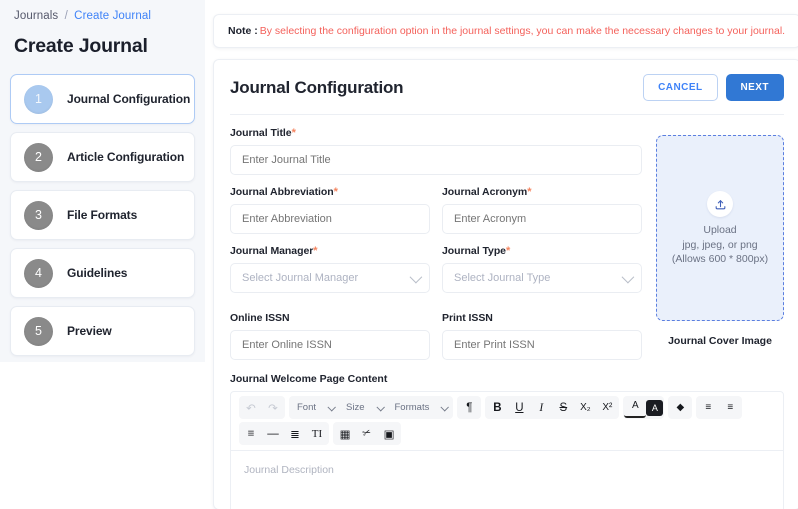 The image size is (798, 509). Describe the element at coordinates (289, 470) in the screenshot. I see `editor-placeholder: Journal Description` at that location.